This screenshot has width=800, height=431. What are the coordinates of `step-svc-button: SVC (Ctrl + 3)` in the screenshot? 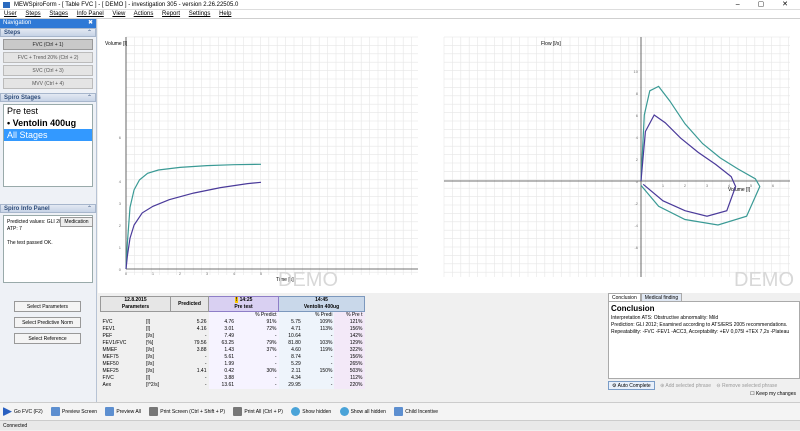 It's located at (48, 70).